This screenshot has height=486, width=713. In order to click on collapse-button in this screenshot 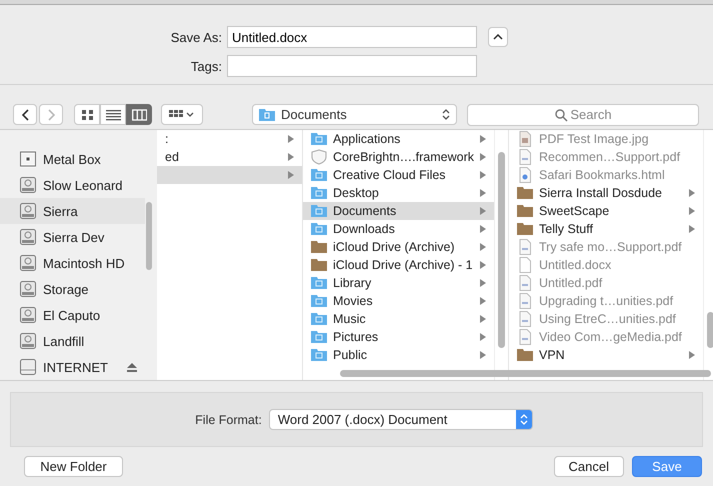, I will do `click(498, 37)`.